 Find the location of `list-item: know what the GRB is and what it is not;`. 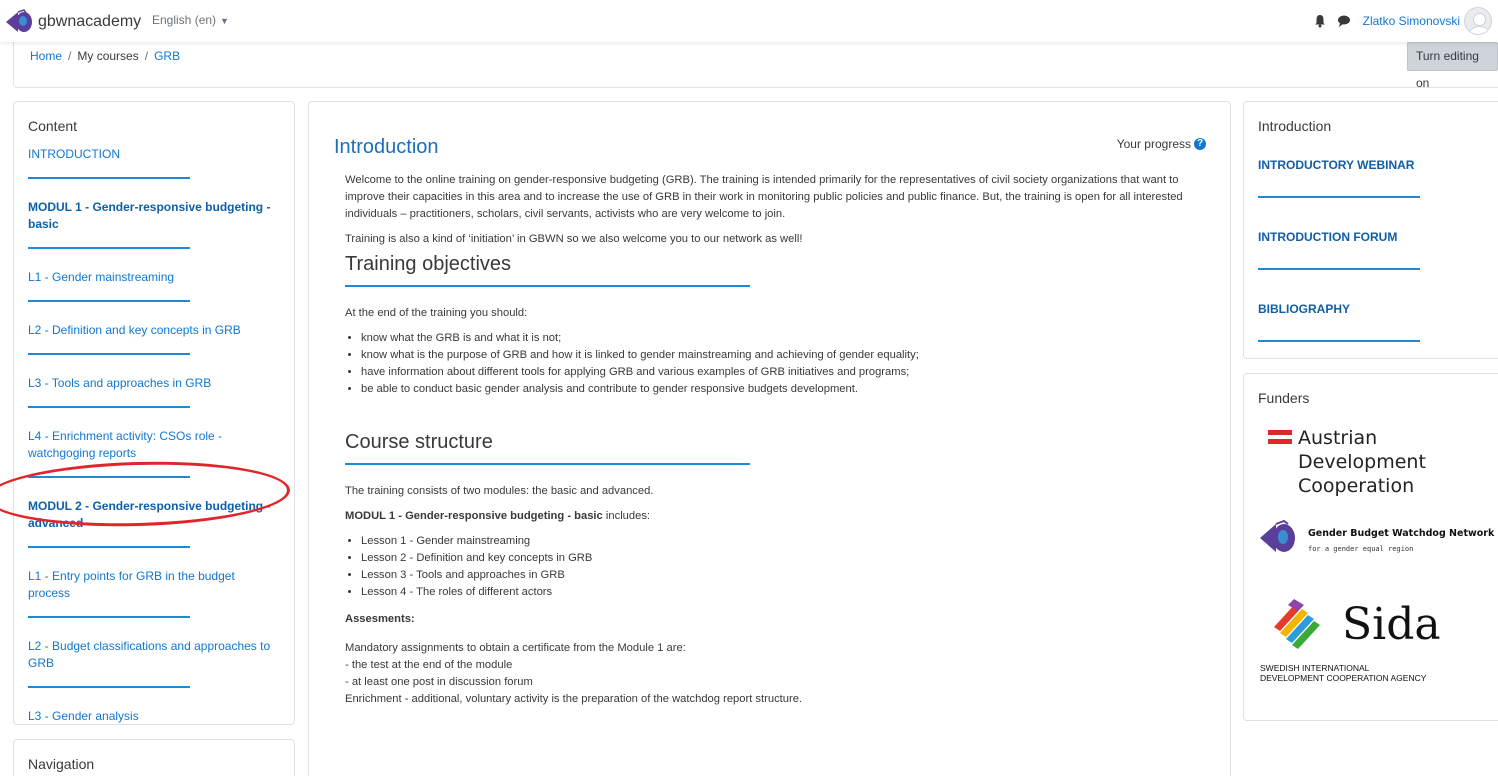

list-item: know what the GRB is and what it is not; is located at coordinates (788, 338).